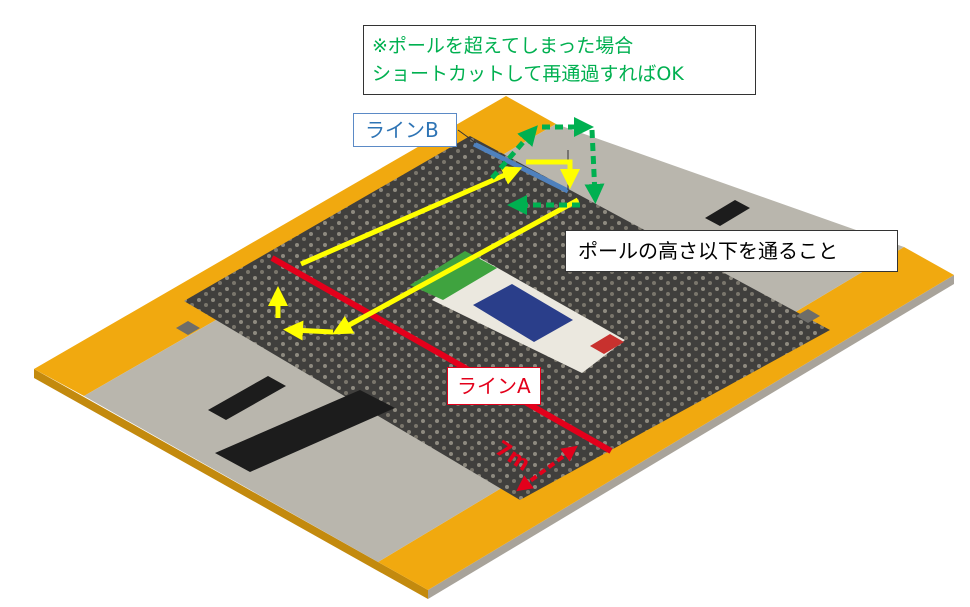 The width and height of the screenshot is (970, 607). What do you see at coordinates (731, 251) in the screenshot?
I see `pole-height-note: ポールの高さ以下を通ること` at bounding box center [731, 251].